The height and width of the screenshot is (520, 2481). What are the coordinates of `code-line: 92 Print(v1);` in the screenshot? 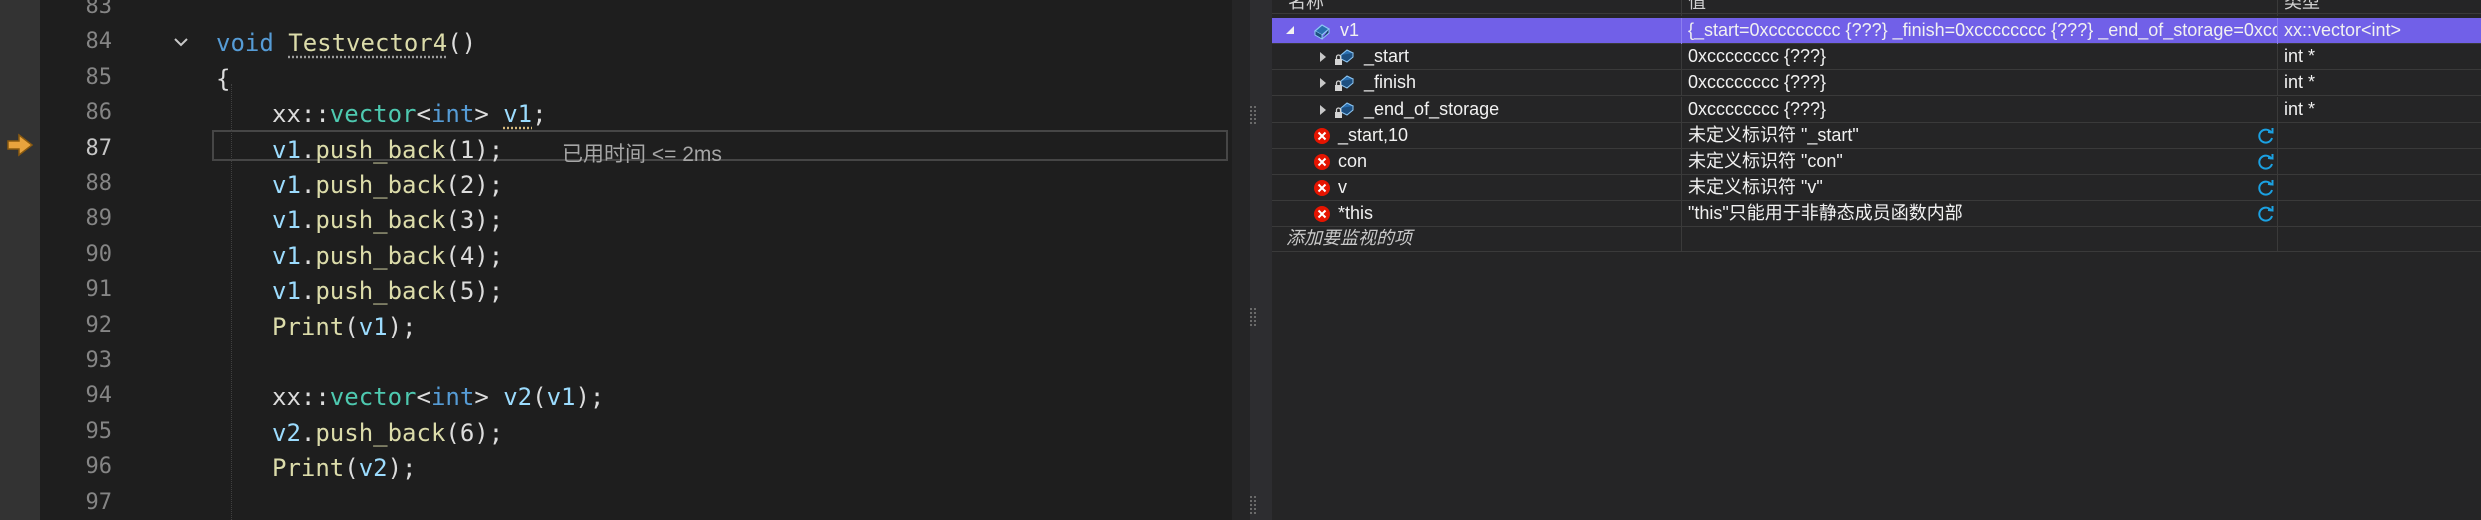 It's located at (640, 328).